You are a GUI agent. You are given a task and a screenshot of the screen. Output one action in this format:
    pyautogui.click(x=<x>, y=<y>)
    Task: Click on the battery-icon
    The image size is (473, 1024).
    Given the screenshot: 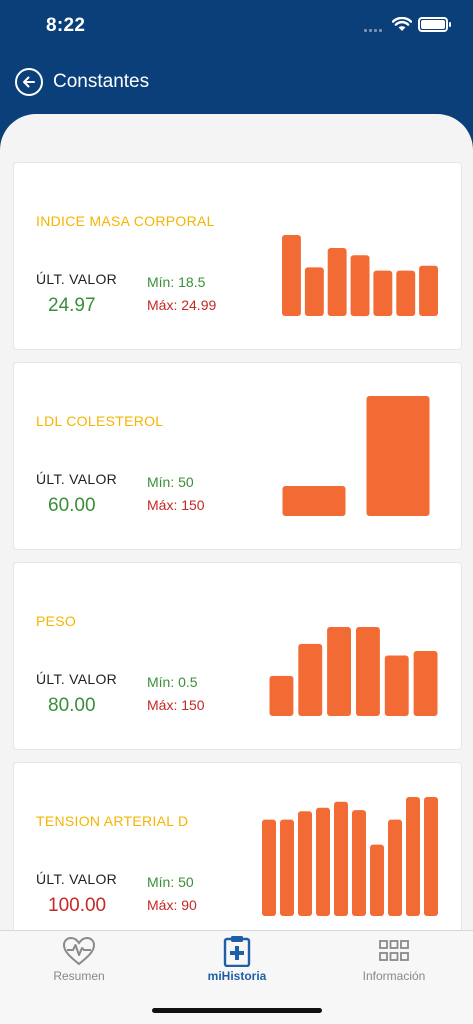 What is the action you would take?
    pyautogui.click(x=434, y=24)
    